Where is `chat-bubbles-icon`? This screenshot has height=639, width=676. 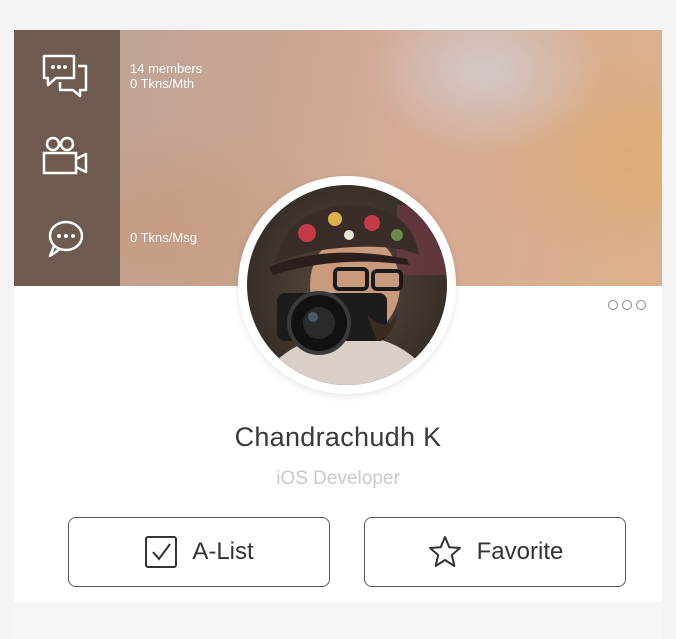 chat-bubbles-icon is located at coordinates (66, 76).